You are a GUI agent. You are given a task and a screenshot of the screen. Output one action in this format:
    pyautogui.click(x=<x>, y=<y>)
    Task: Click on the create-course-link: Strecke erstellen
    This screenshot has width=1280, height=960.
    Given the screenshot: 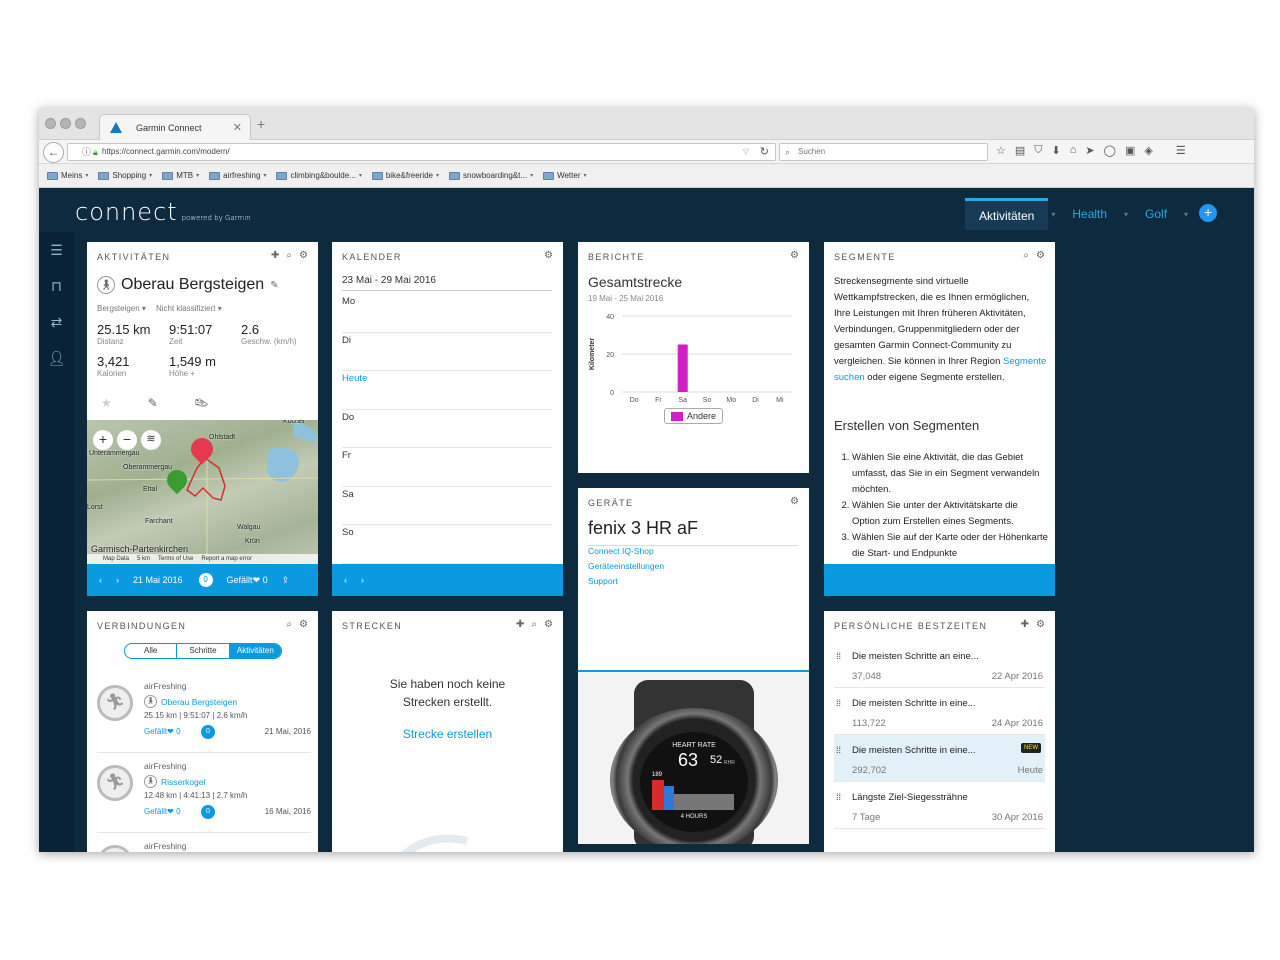 What is the action you would take?
    pyautogui.click(x=447, y=734)
    